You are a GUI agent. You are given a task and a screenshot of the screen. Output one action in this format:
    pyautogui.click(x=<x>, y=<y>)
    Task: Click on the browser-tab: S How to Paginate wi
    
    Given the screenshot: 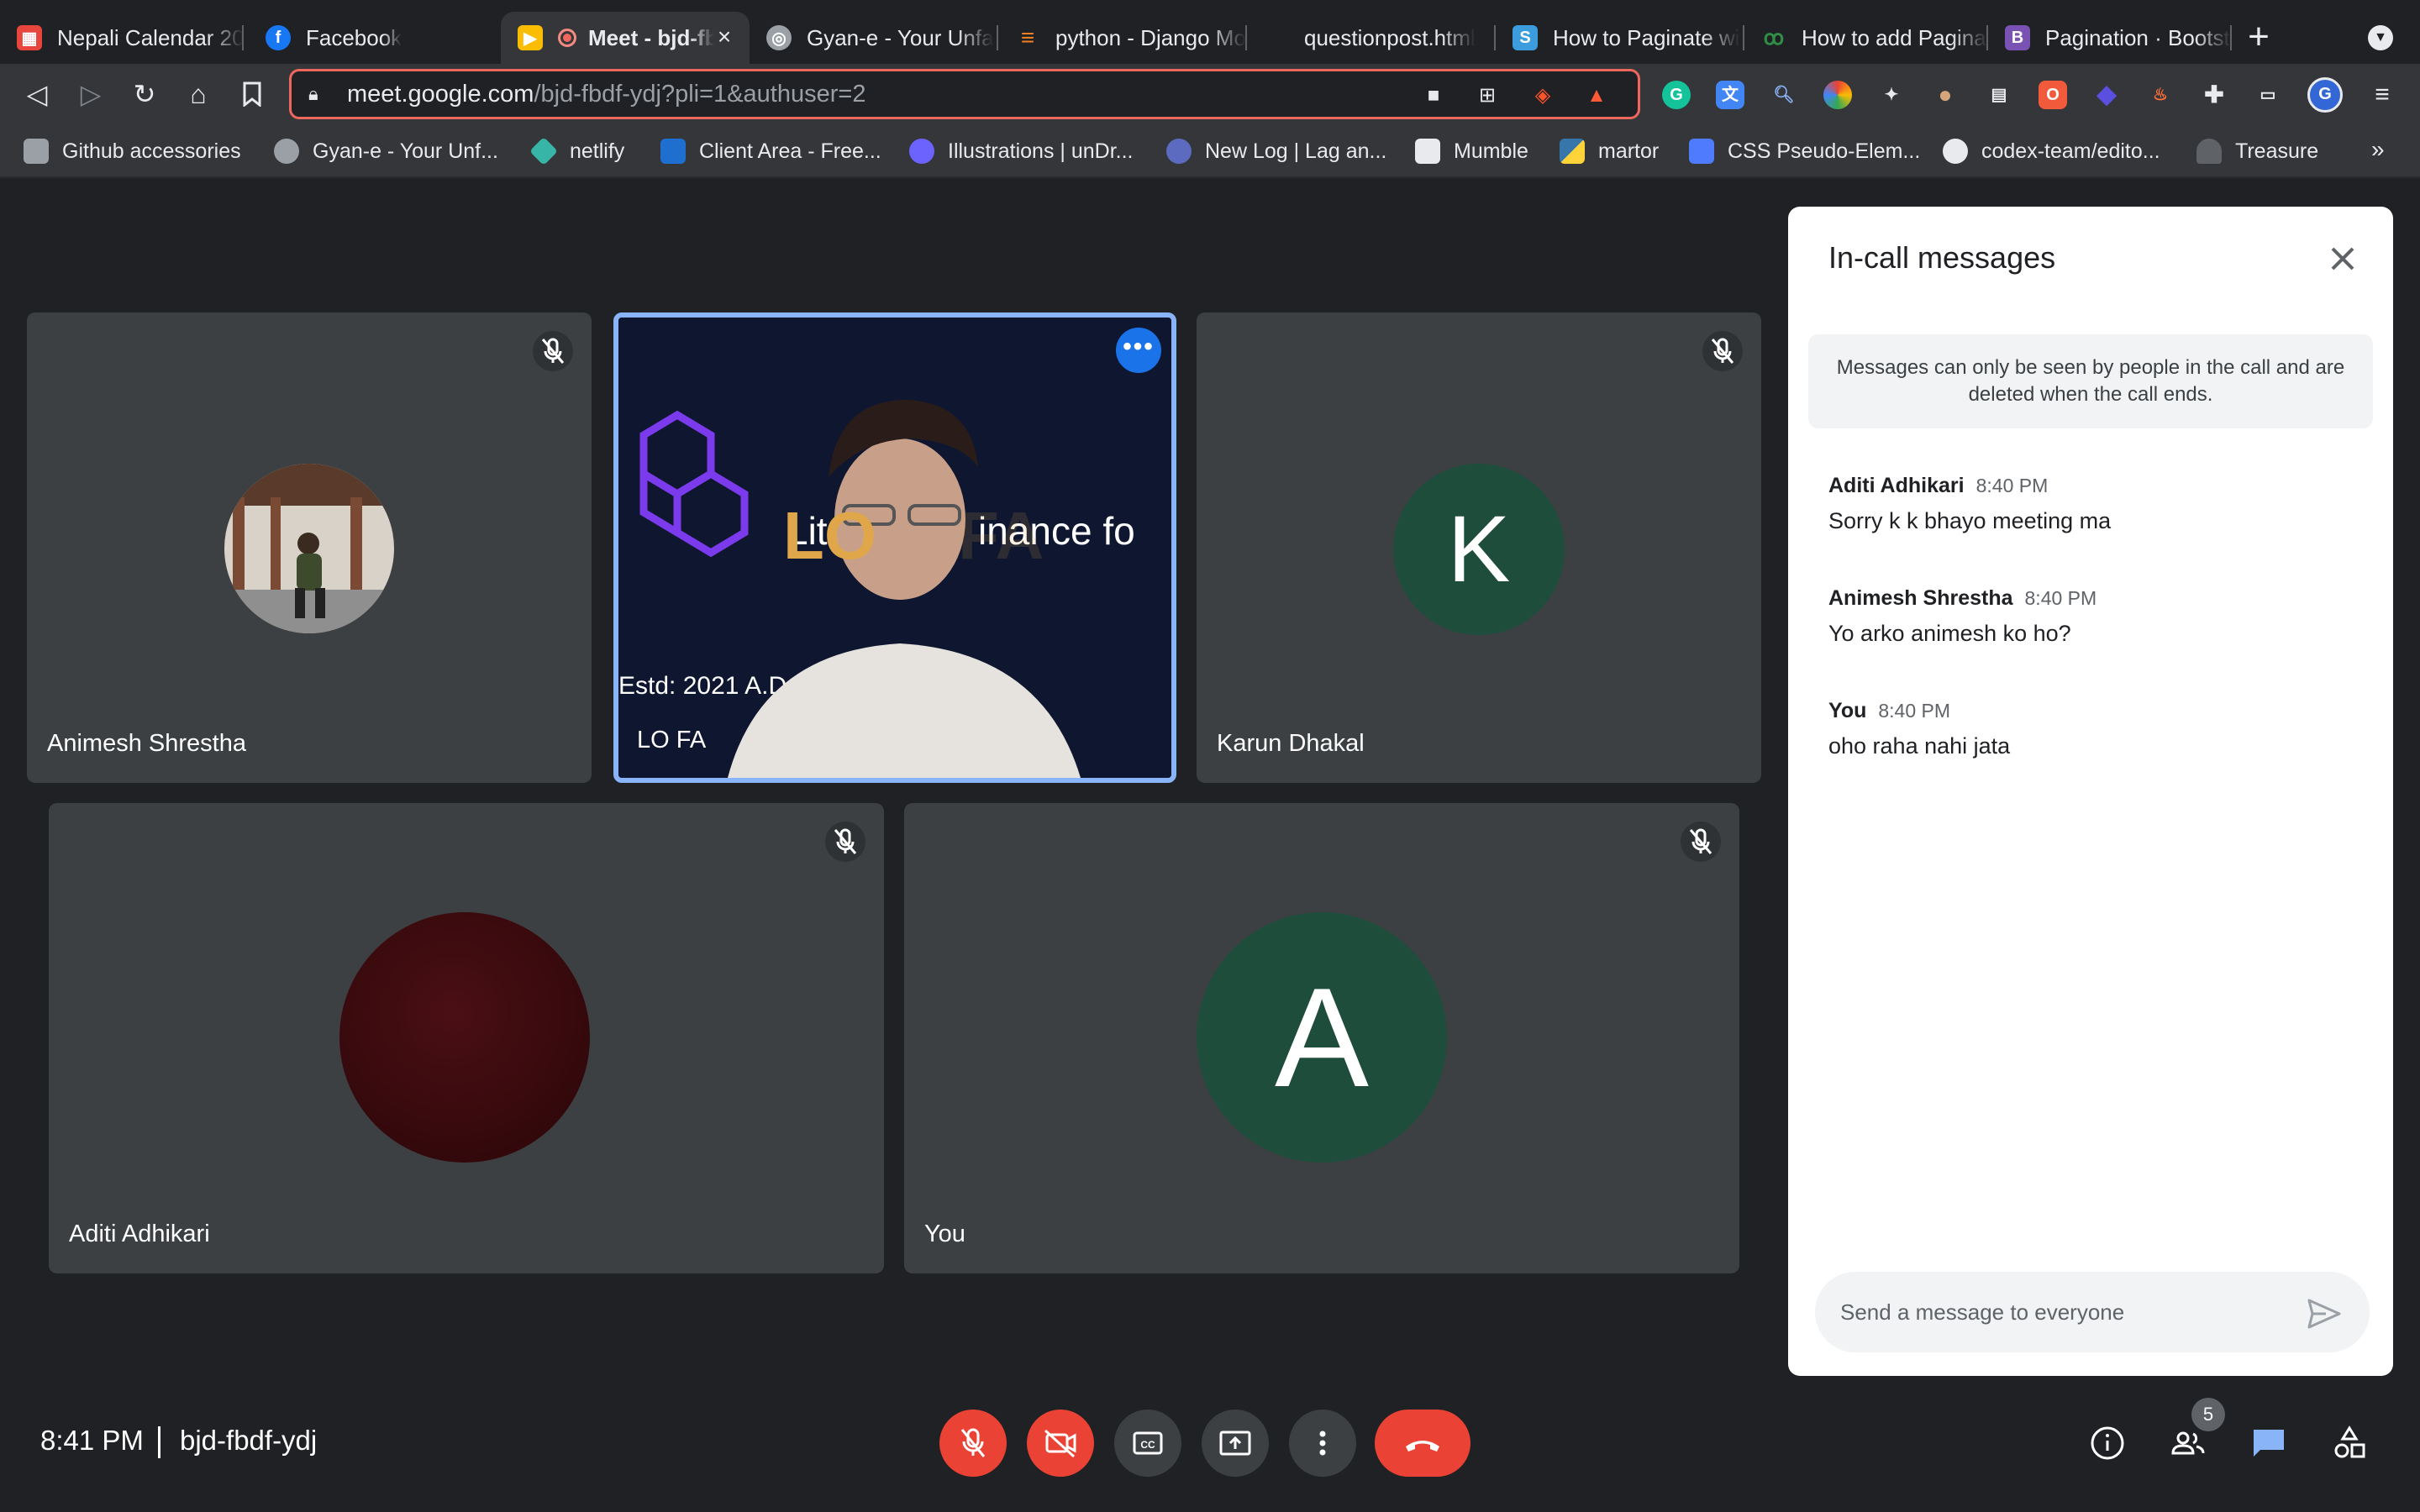 What is the action you would take?
    pyautogui.click(x=1620, y=38)
    